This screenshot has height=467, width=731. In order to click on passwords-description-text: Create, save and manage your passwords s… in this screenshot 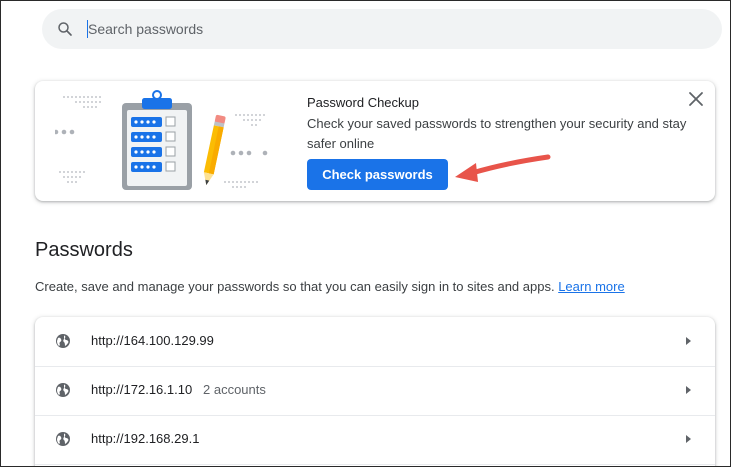, I will do `click(295, 286)`.